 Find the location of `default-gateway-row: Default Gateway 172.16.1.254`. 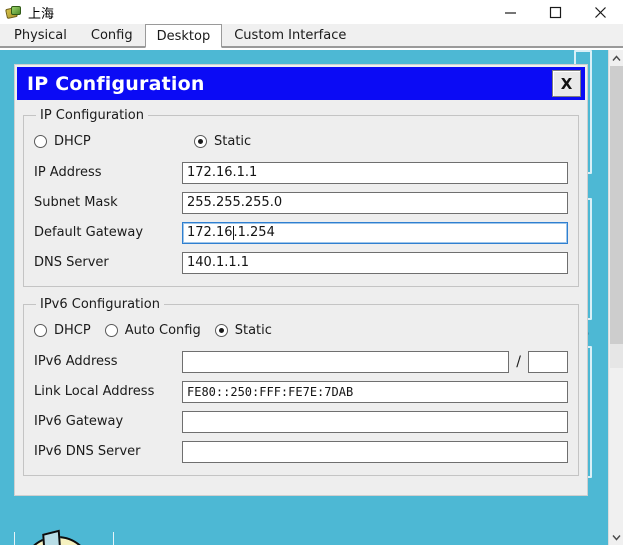

default-gateway-row: Default Gateway 172.16.1.254 is located at coordinates (301, 232).